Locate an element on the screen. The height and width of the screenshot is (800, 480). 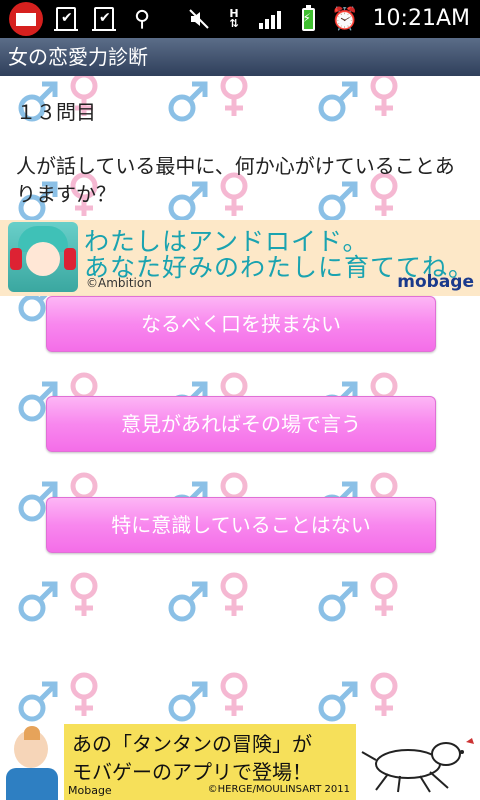
status-bar: ⚲ H⇅ ⏰ 10:21AM is located at coordinates (240, 19).